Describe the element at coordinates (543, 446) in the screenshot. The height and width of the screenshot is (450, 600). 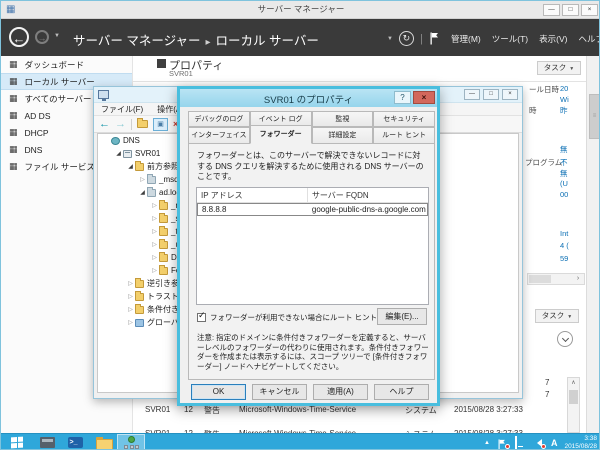
I see `muted-badge` at that location.